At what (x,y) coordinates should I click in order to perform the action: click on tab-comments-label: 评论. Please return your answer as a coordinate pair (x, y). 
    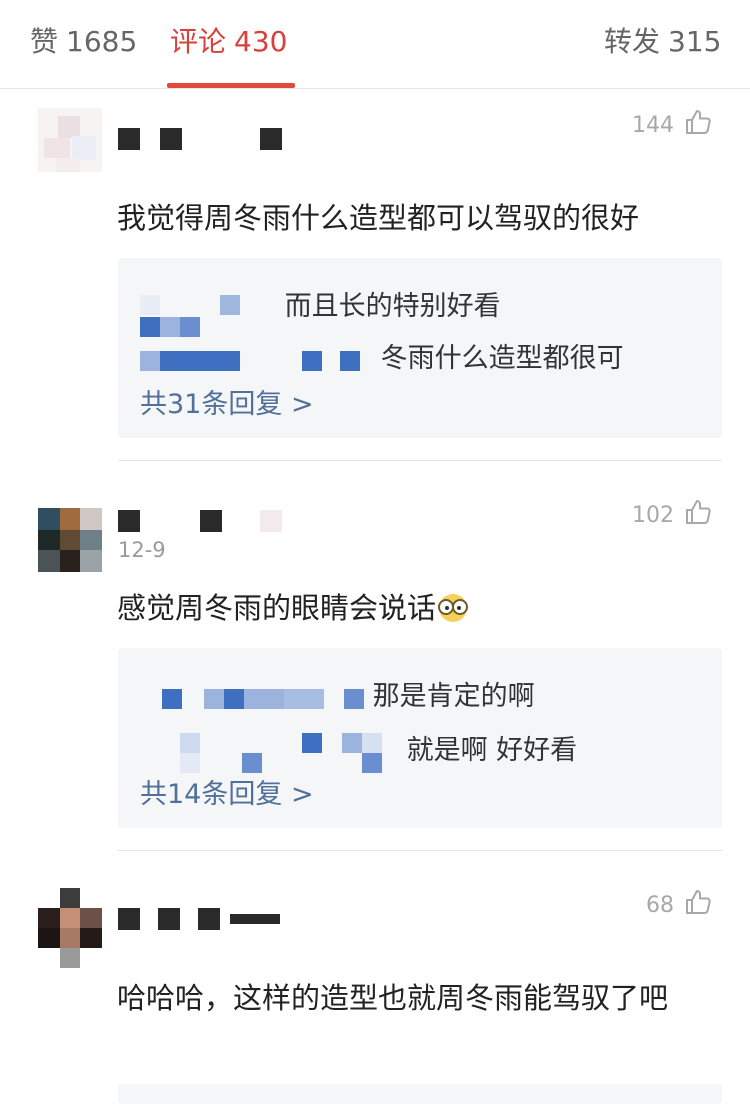
    Looking at the image, I should click on (198, 41).